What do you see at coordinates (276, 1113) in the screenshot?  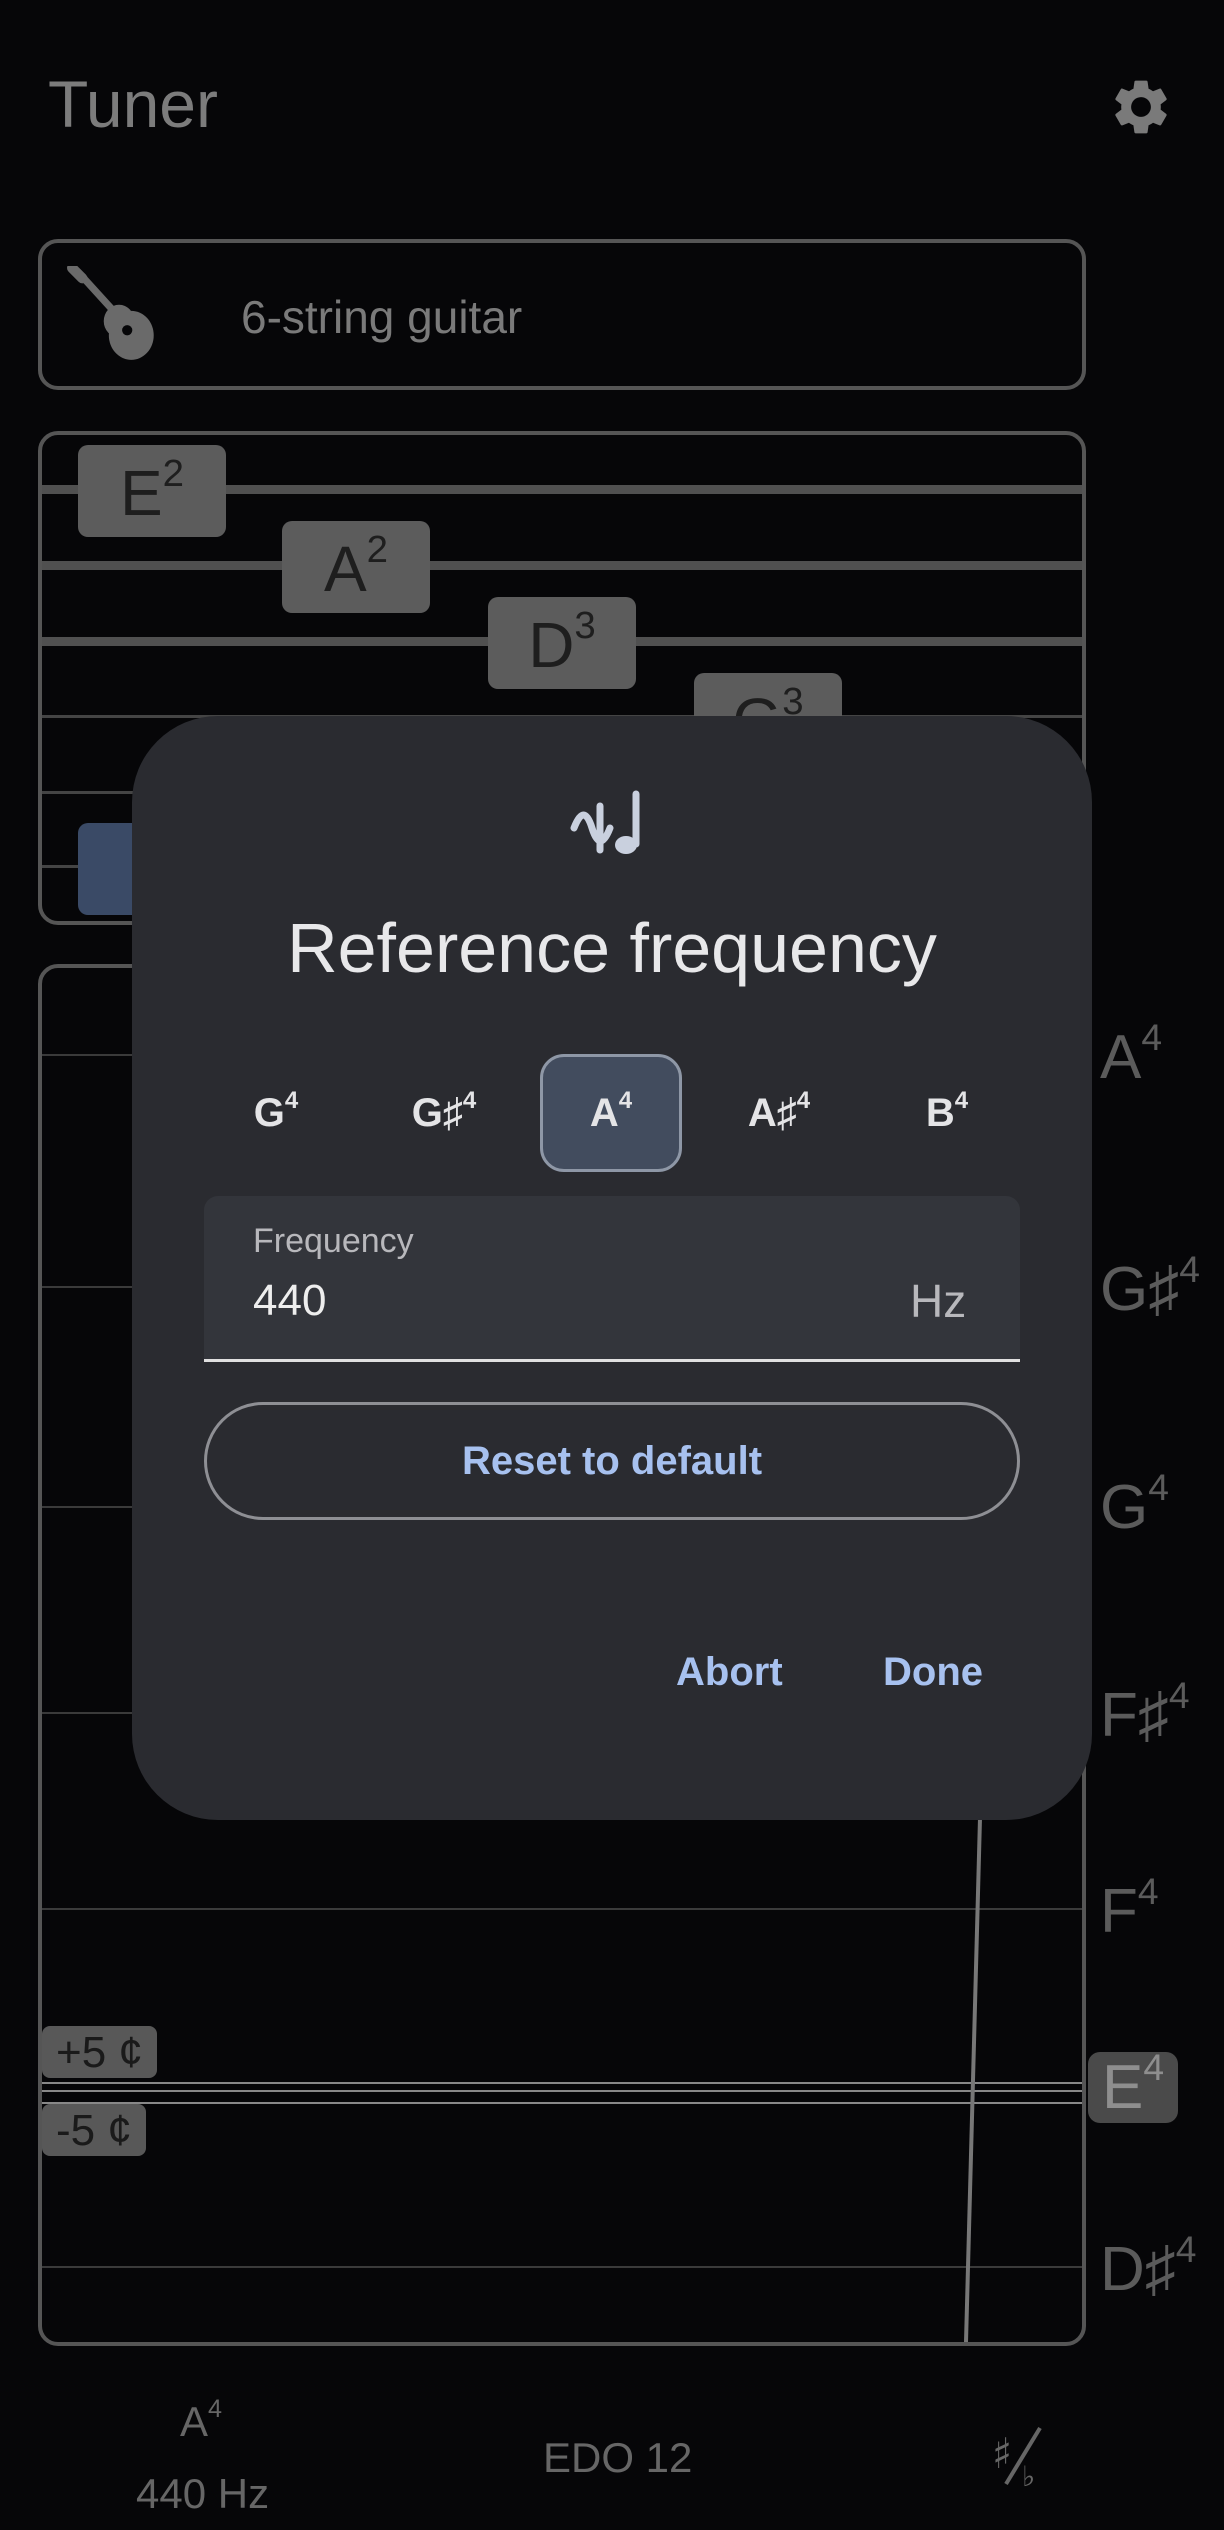 I see `note-chip: G4` at bounding box center [276, 1113].